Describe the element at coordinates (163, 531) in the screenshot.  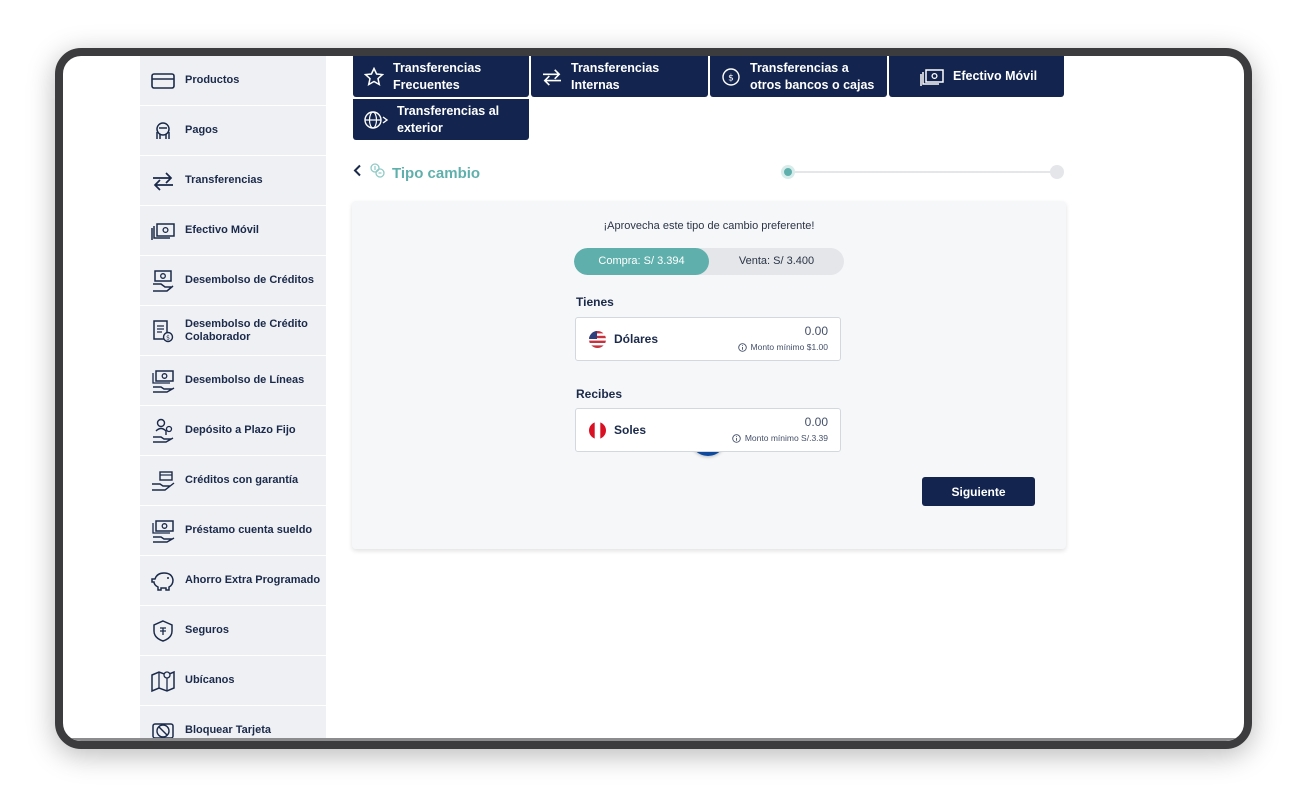
I see `salary-loan-icon` at that location.